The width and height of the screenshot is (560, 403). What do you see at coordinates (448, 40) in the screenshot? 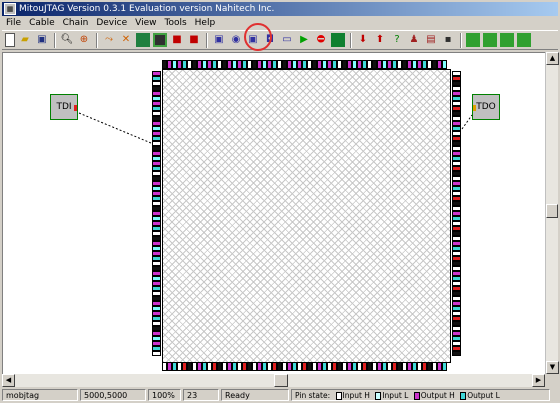
I see `chip-icon: ▪` at bounding box center [448, 40].